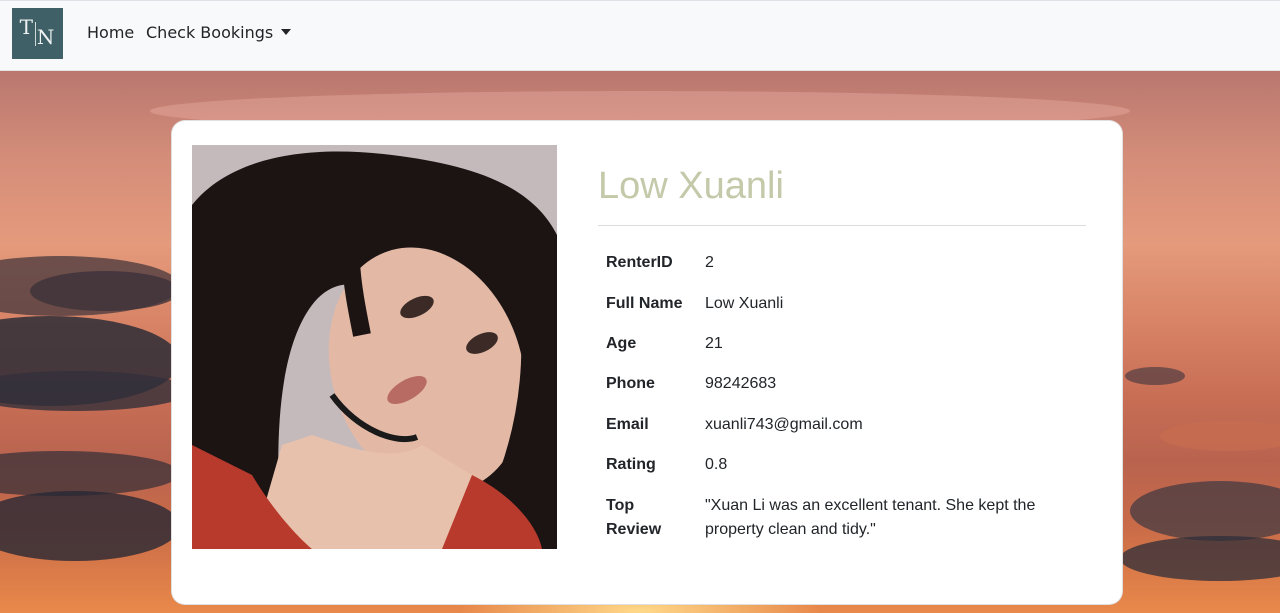 Image resolution: width=1280 pixels, height=613 pixels. I want to click on detail-label: RenterID, so click(639, 262).